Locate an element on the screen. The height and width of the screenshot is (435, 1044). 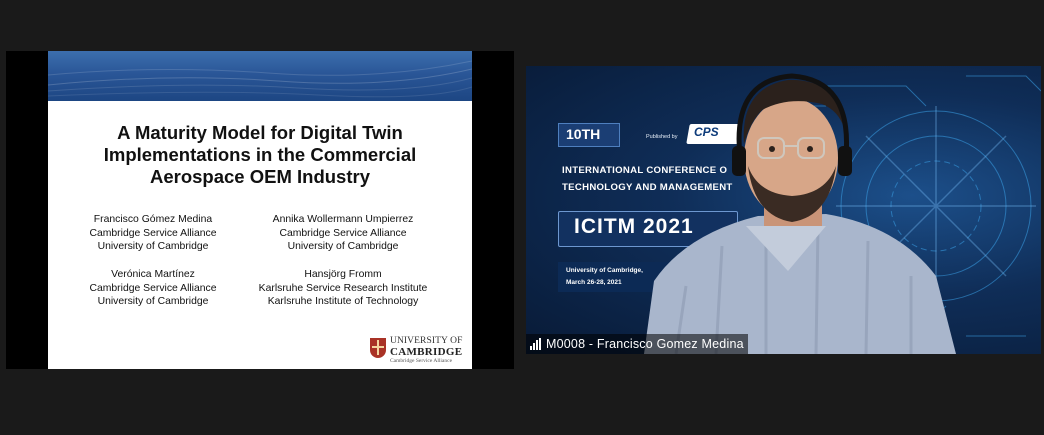
author-org: Karlsruhe Service Research Institute is located at coordinates (343, 288).